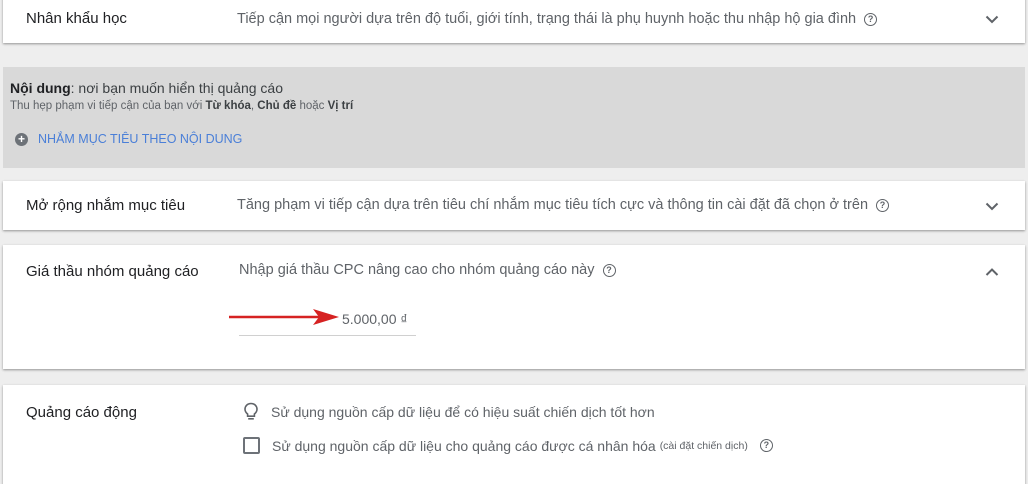  Describe the element at coordinates (176, 88) in the screenshot. I see `content-title-rest: : nơi bạn muốn hiển thị quảng cáo` at that location.